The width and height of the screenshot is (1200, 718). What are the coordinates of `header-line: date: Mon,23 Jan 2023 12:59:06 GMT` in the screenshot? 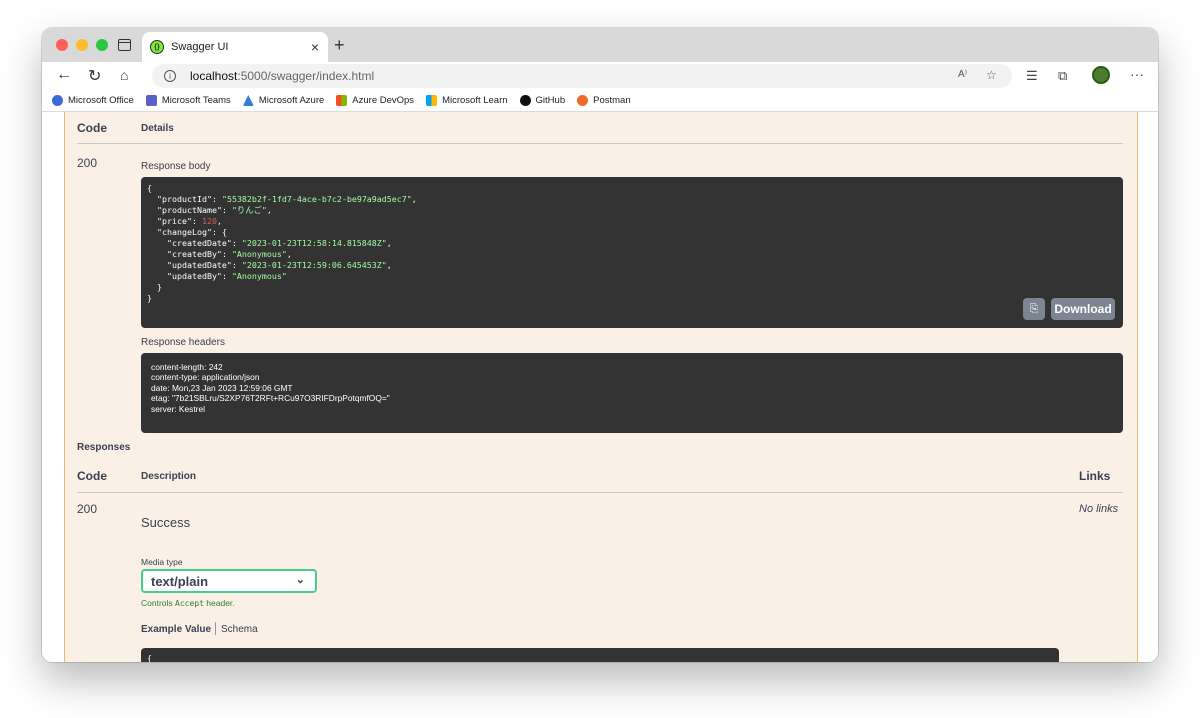 It's located at (222, 387).